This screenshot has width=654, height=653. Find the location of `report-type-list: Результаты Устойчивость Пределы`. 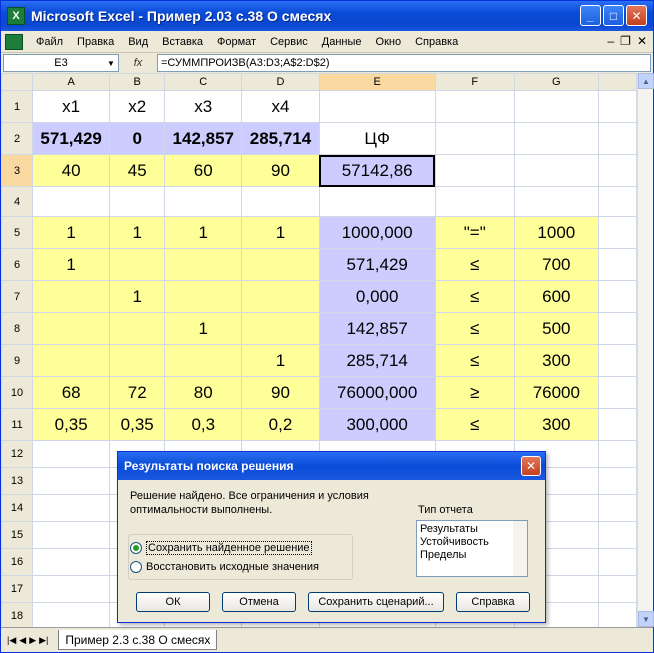

report-type-list: Результаты Устойчивость Пределы is located at coordinates (472, 548).